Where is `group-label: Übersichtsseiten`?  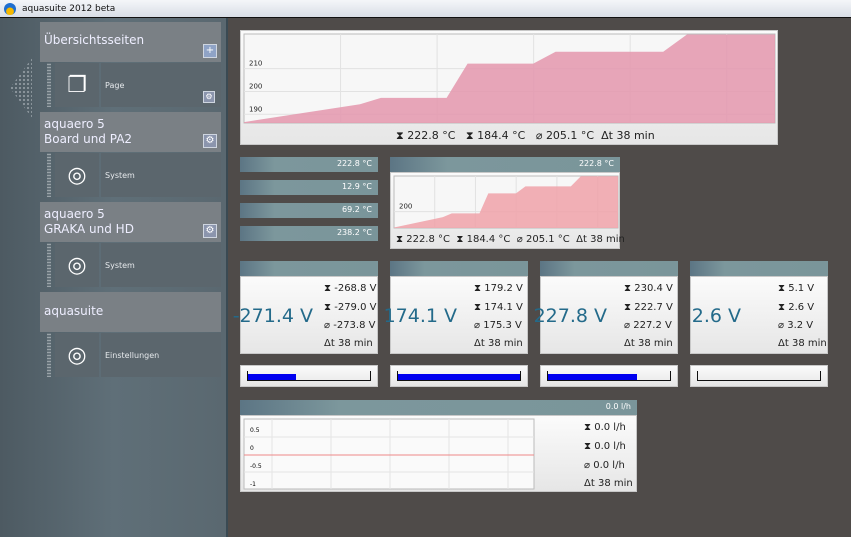
group-label: Übersichtsseiten is located at coordinates (94, 40).